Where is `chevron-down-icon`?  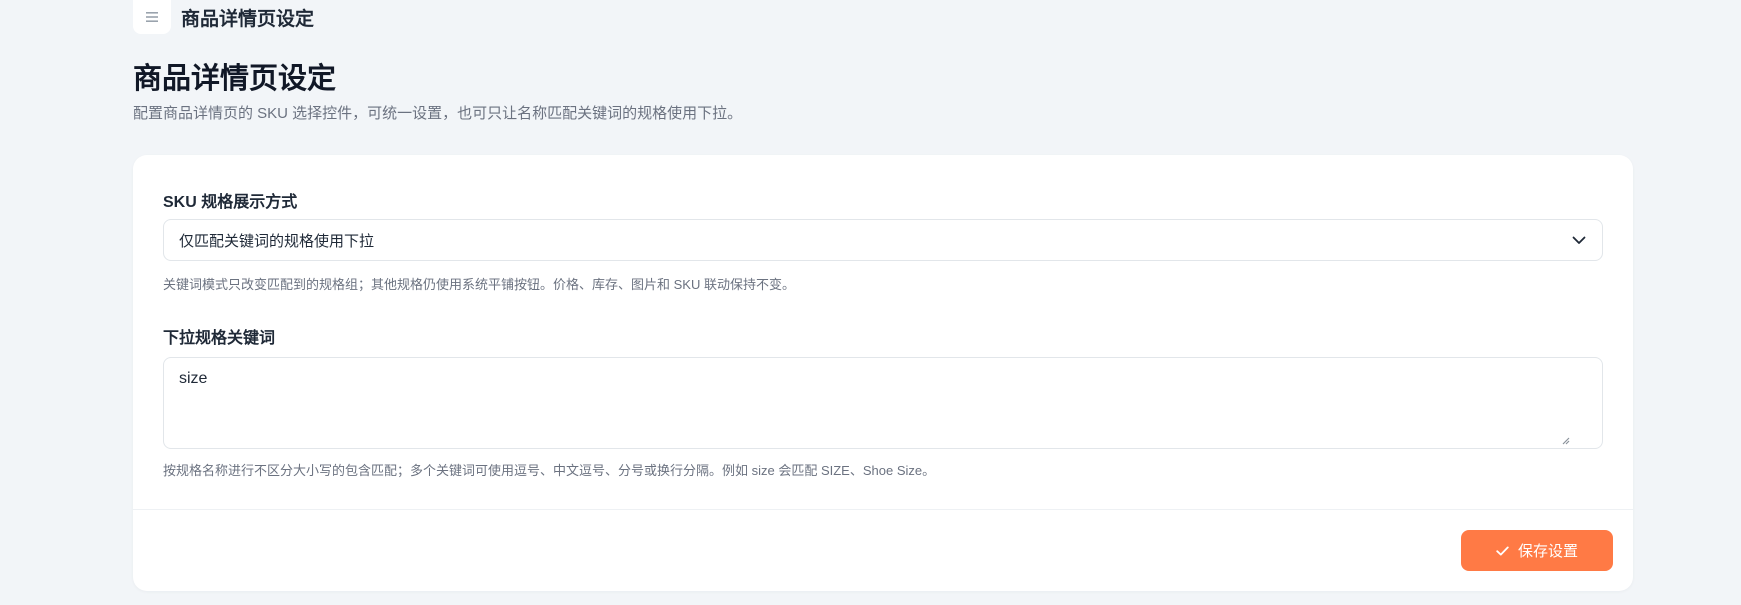 chevron-down-icon is located at coordinates (1579, 240).